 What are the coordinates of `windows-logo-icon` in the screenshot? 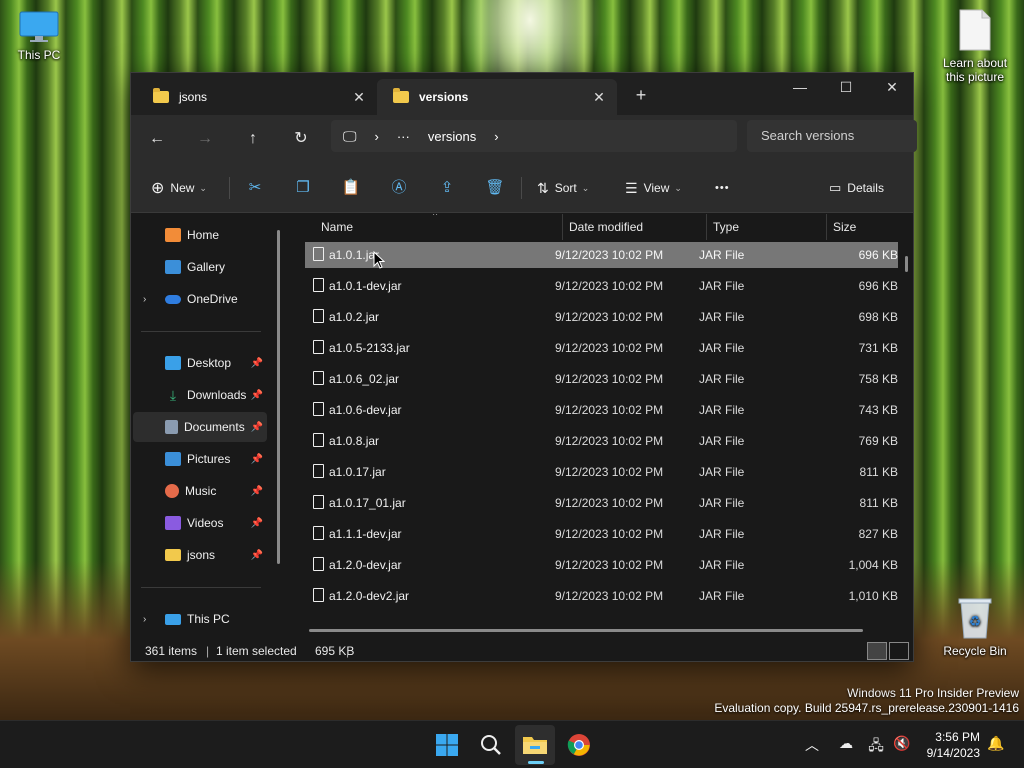 It's located at (447, 745).